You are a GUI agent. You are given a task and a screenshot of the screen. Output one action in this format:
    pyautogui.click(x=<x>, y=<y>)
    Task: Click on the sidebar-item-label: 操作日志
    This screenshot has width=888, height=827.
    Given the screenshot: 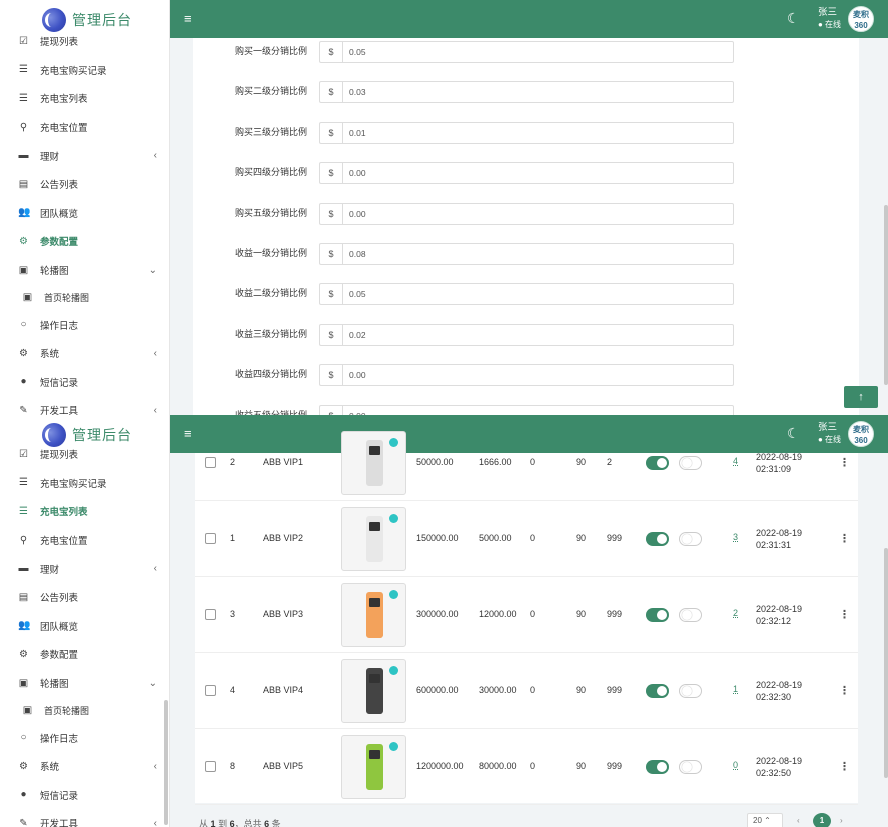 What is the action you would take?
    pyautogui.click(x=59, y=326)
    